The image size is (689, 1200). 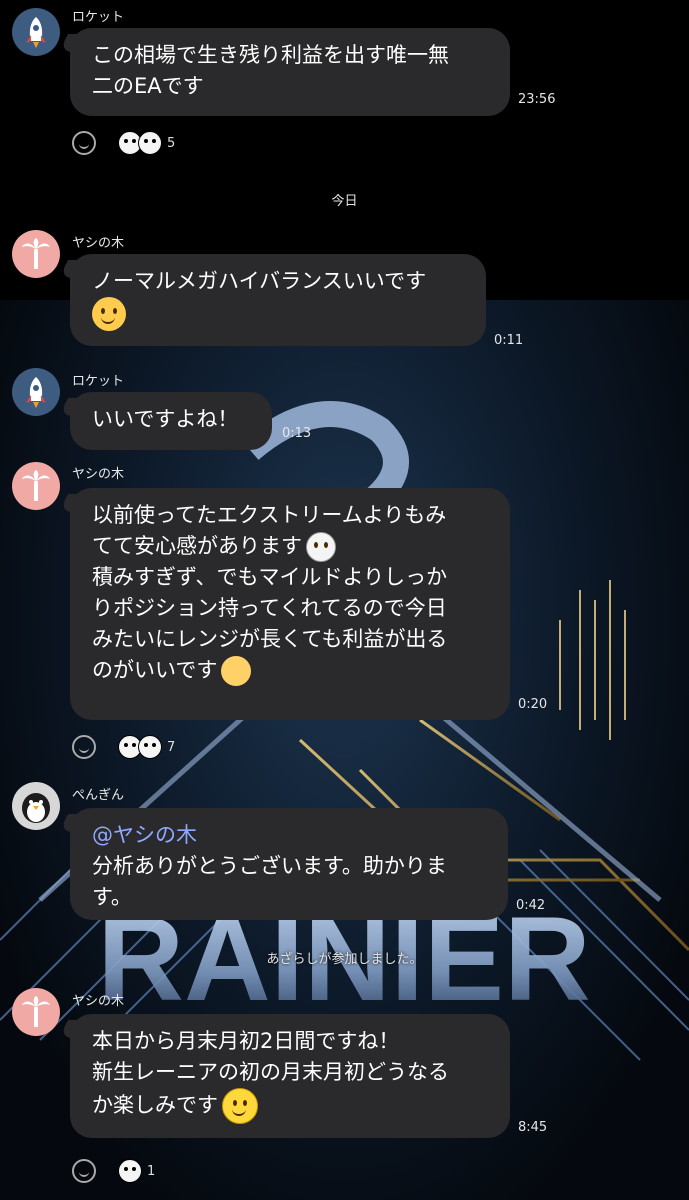 I want to click on message-line: 分析ありがとうございます。助かりま, so click(x=269, y=866).